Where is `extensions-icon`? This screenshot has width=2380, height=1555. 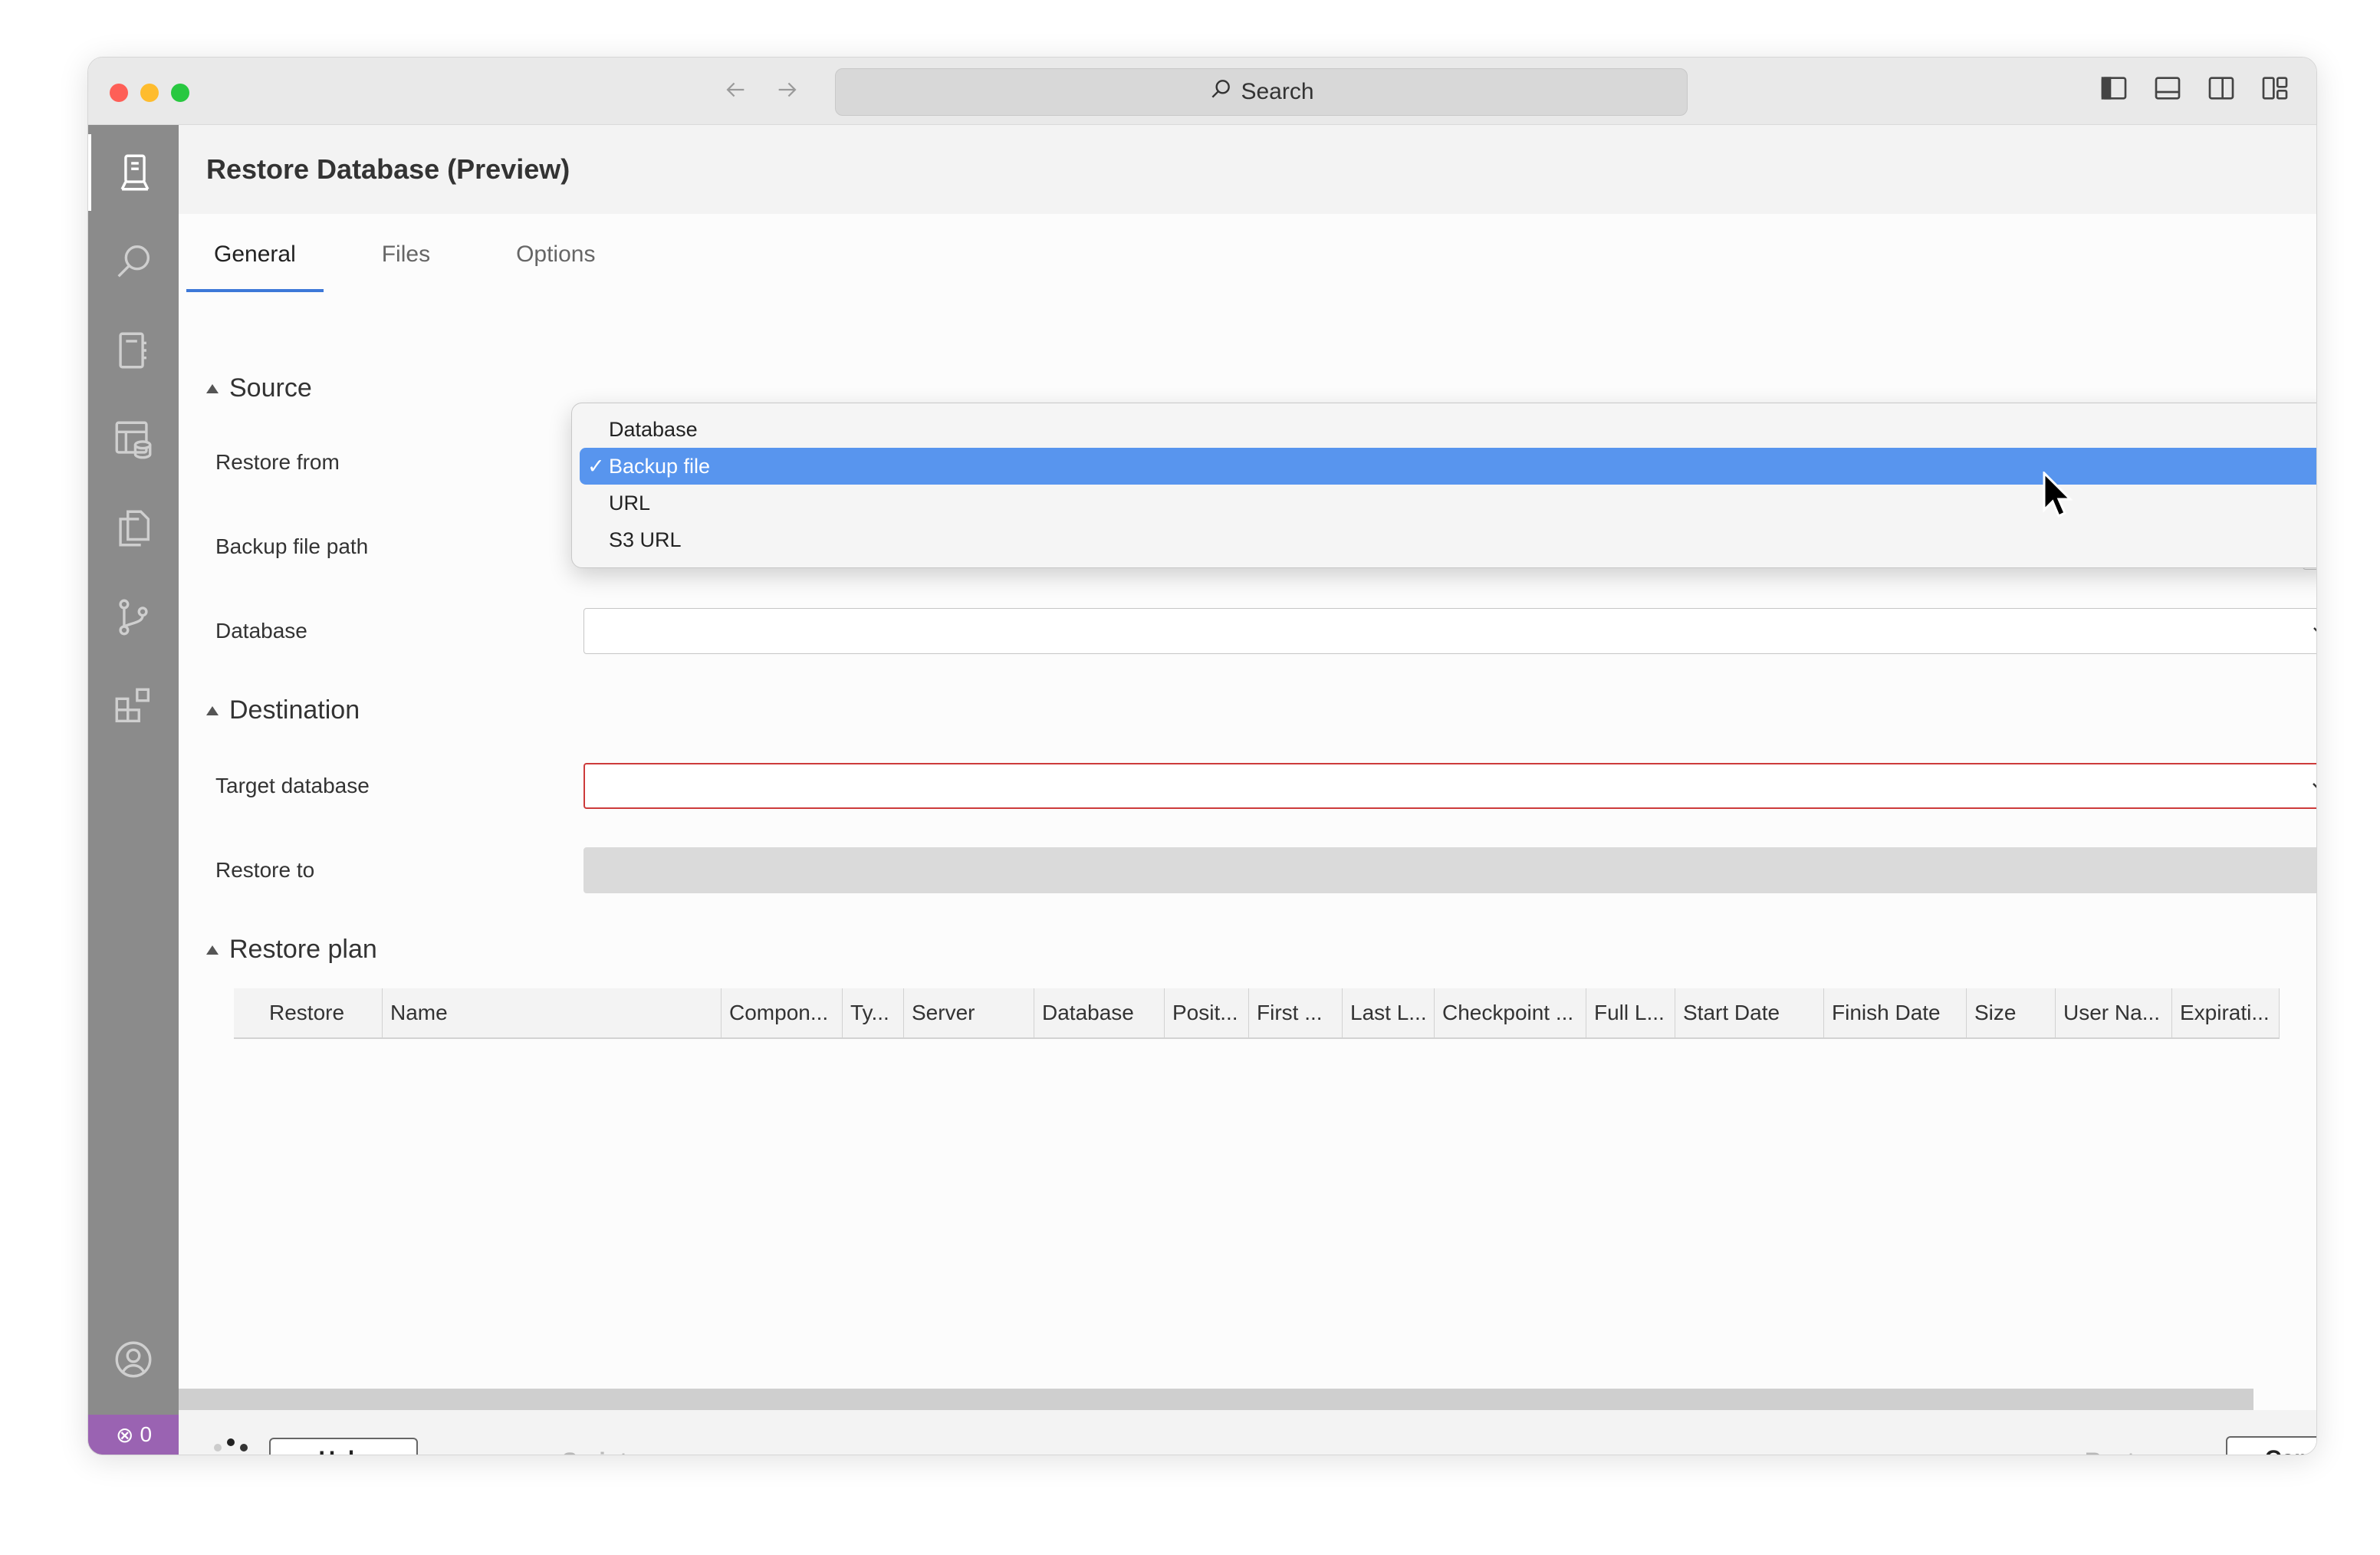
extensions-icon is located at coordinates (133, 706).